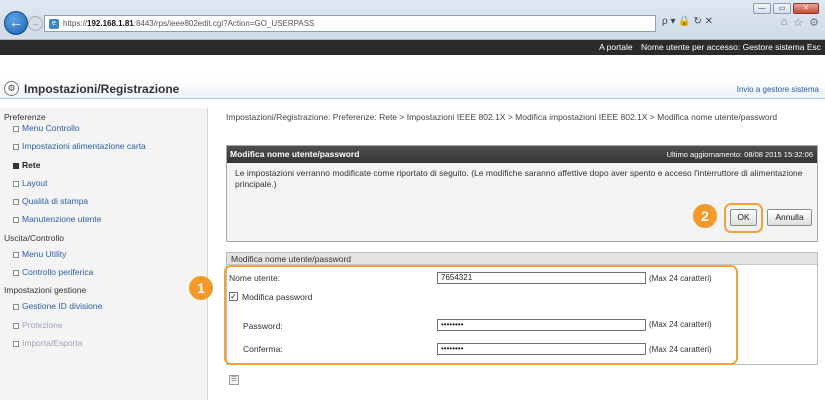 Image resolution: width=825 pixels, height=400 pixels. Describe the element at coordinates (103, 306) in the screenshot. I see `sidebar-item-department-id: Gestione ID divisione` at that location.